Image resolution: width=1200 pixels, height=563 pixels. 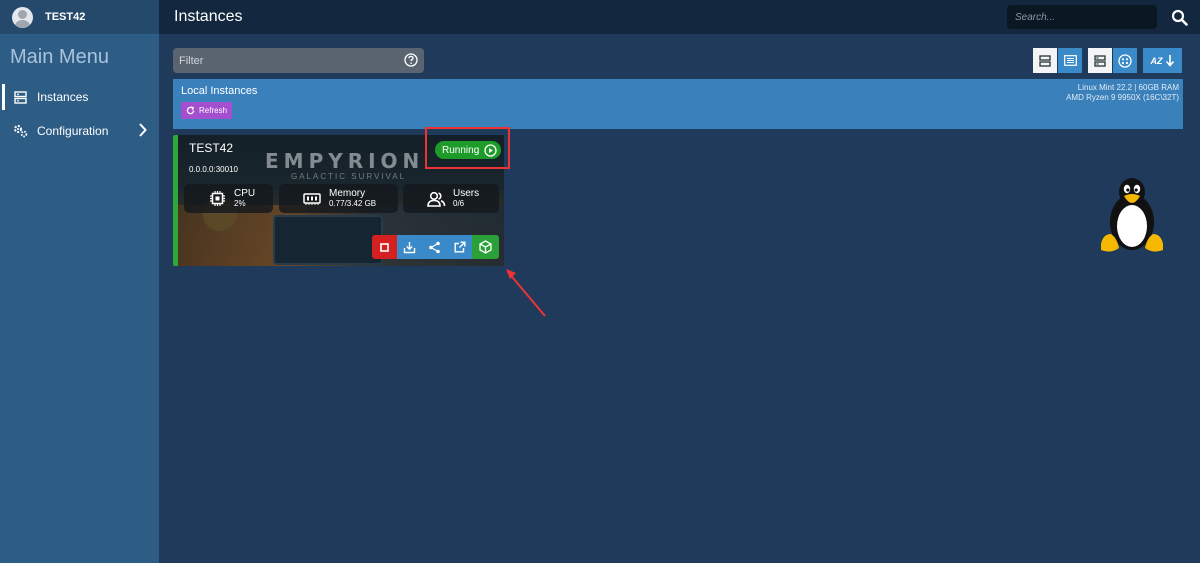 I want to click on stop-button, so click(x=384, y=247).